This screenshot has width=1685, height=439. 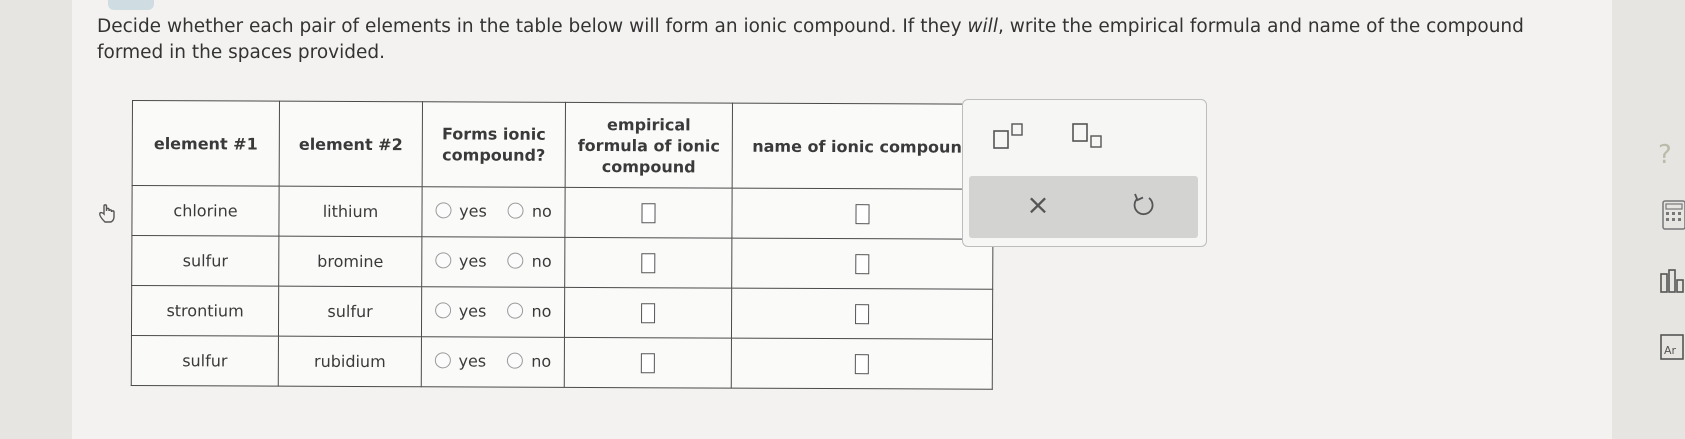 What do you see at coordinates (982, 26) in the screenshot?
I see `question-emphasis: will` at bounding box center [982, 26].